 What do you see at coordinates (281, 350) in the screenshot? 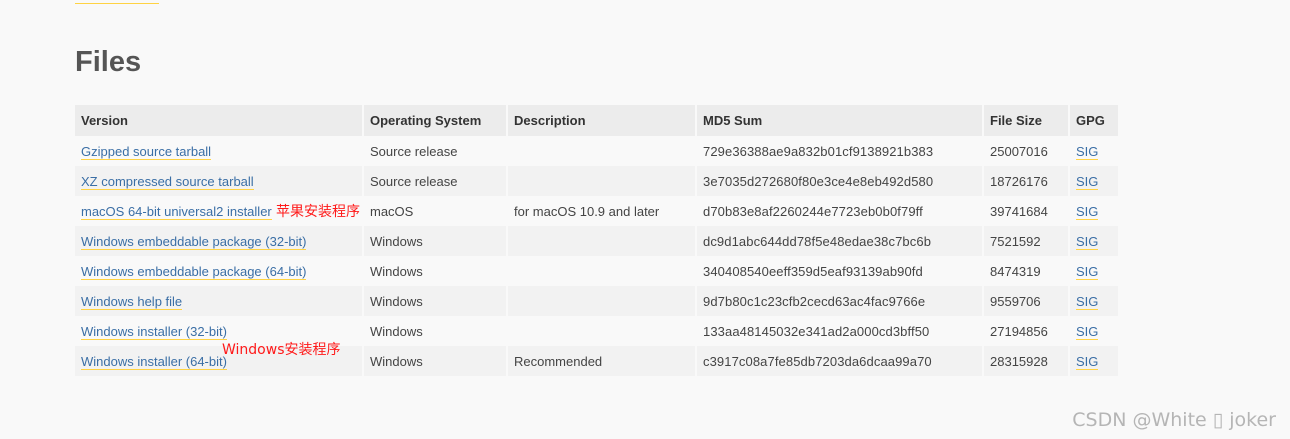
I see `annotation-windows-installer: Windows安装程序` at bounding box center [281, 350].